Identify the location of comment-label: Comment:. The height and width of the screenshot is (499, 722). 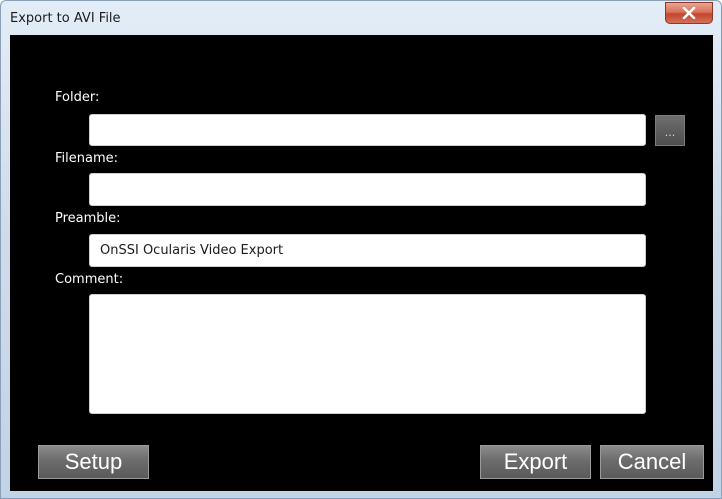
(89, 279).